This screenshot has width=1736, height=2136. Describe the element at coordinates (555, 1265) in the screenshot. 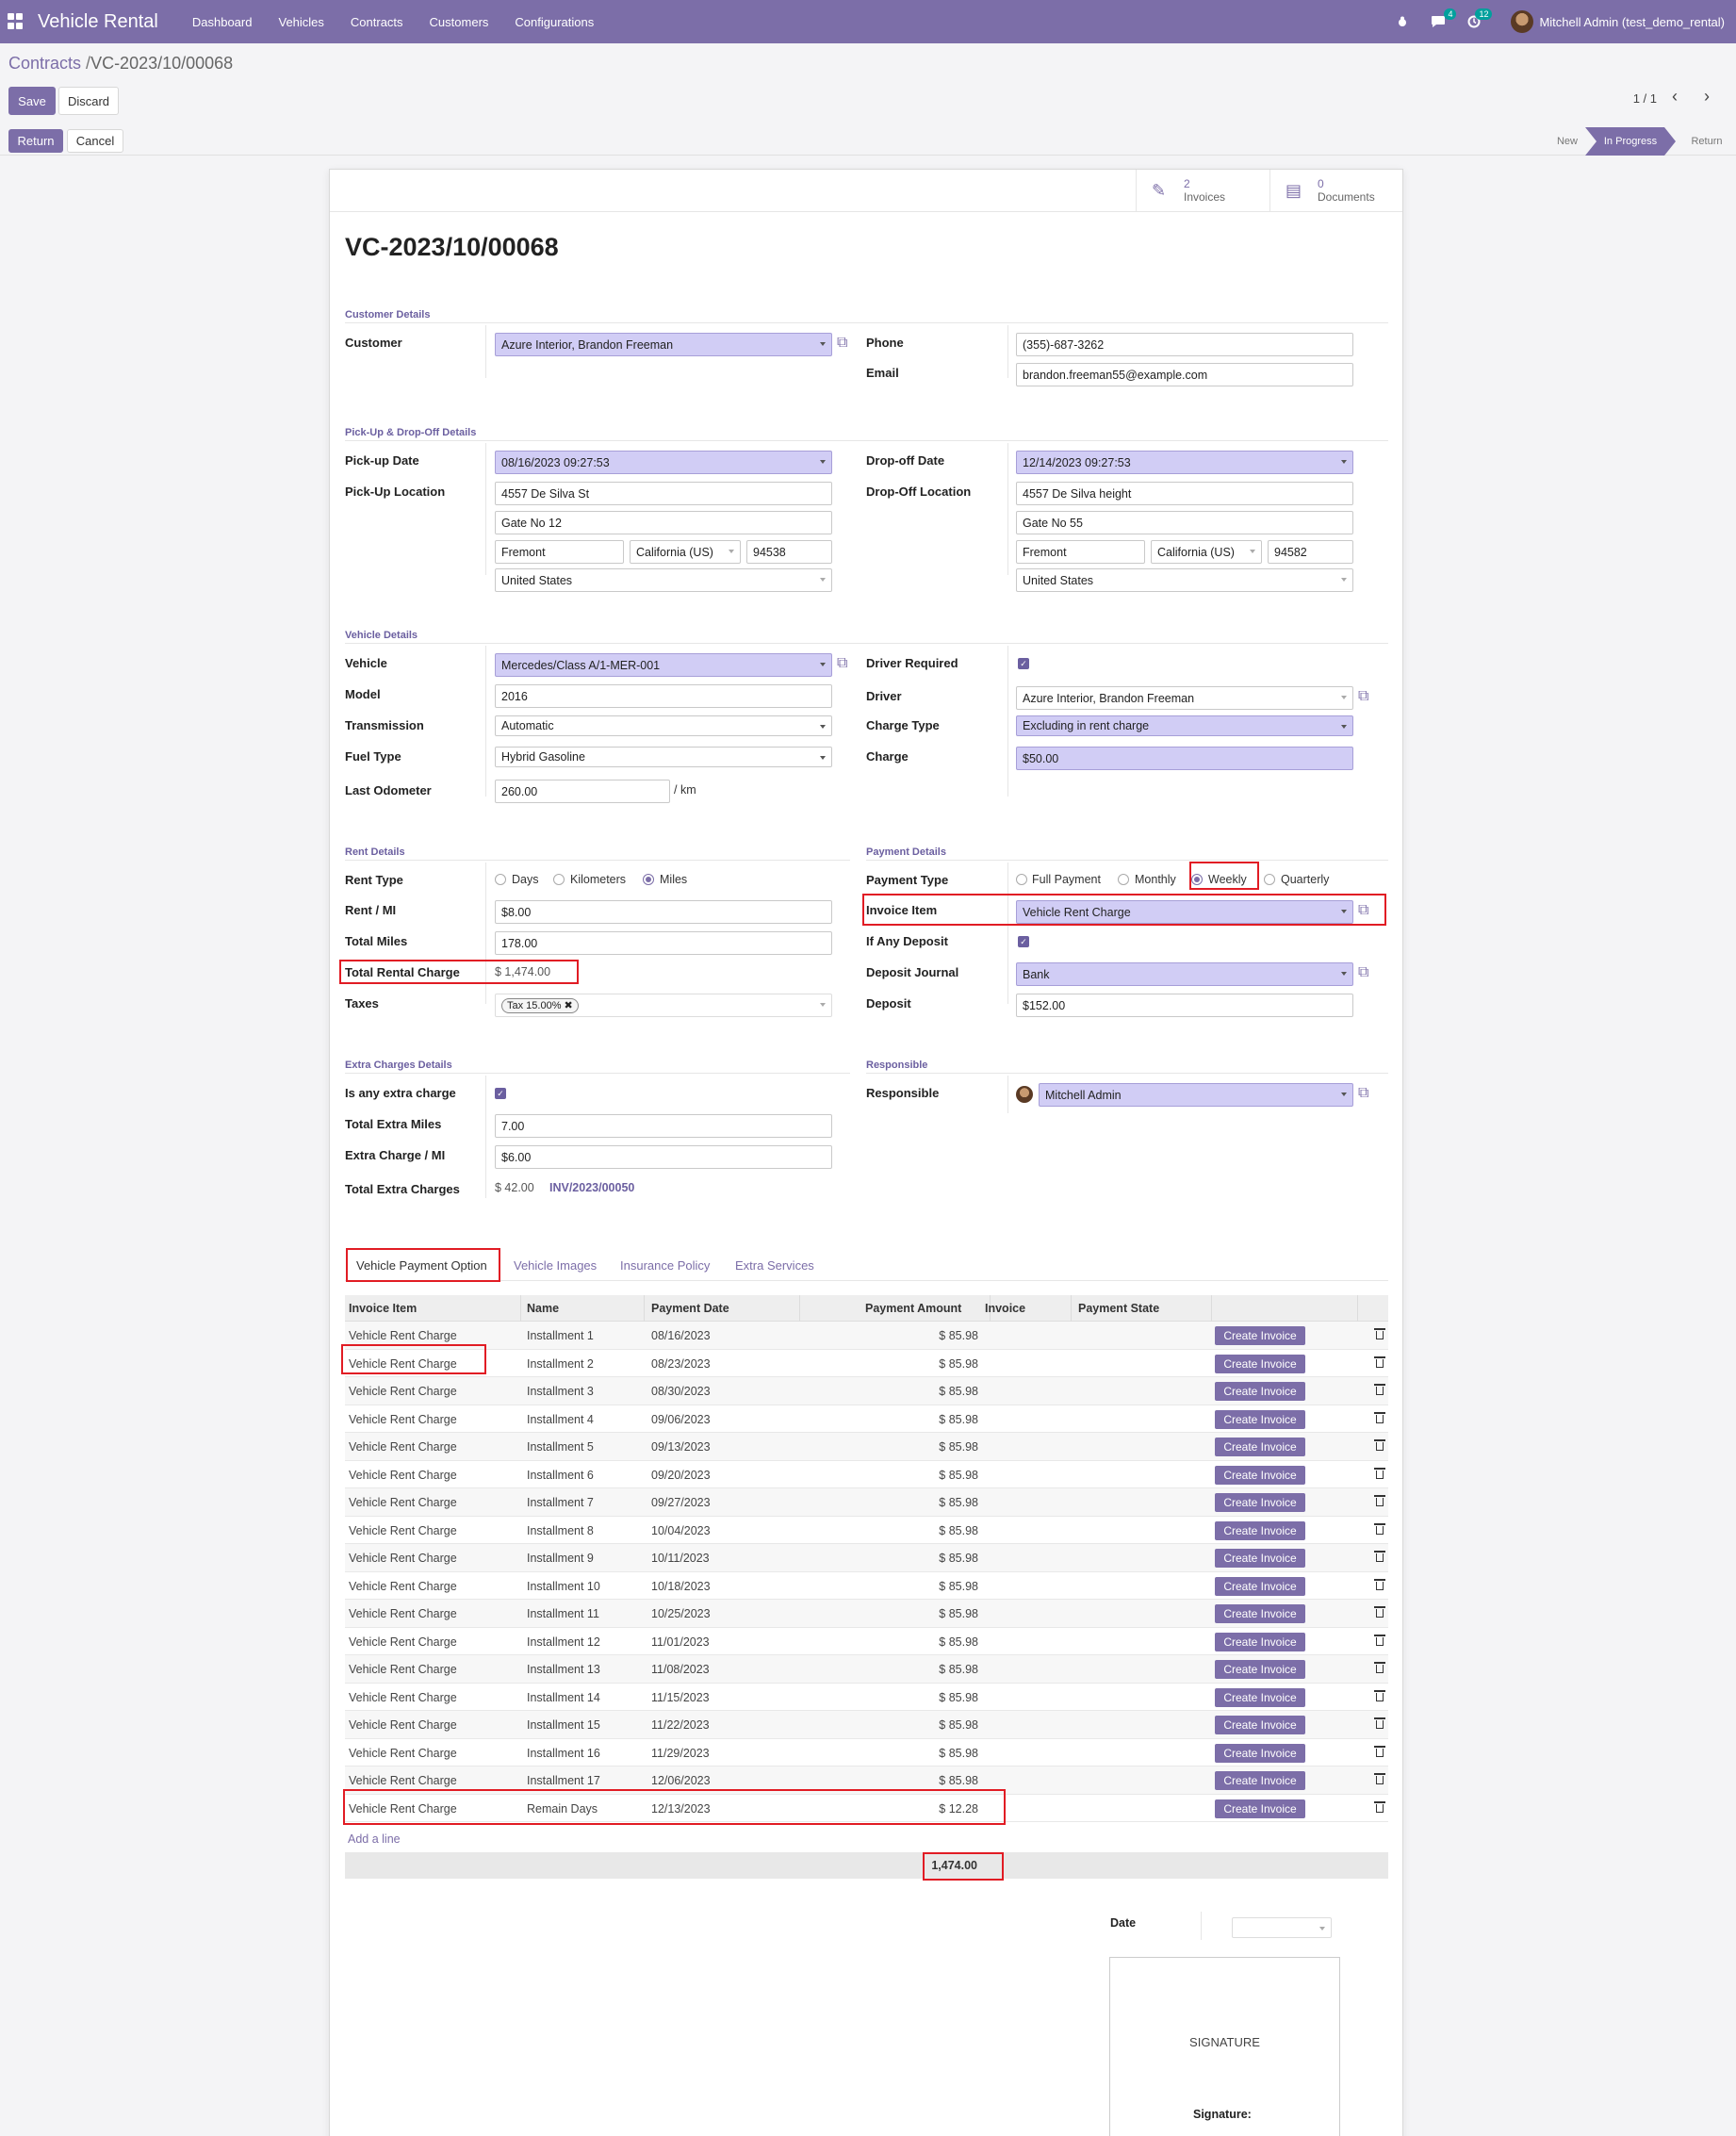

I see `tab-vehicle-images: Vehicle Images` at that location.